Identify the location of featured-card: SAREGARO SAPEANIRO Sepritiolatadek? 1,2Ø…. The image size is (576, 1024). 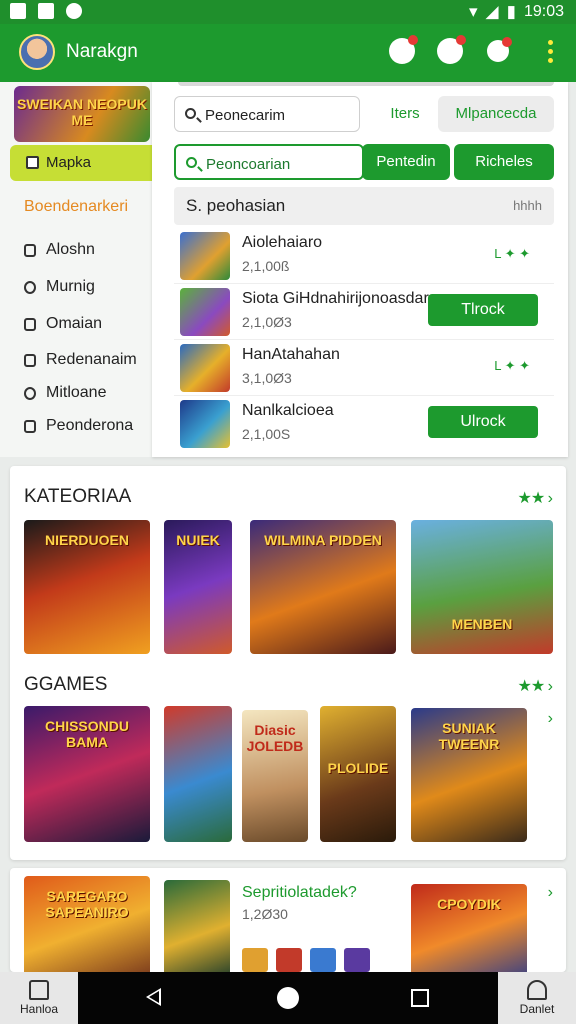
(288, 920).